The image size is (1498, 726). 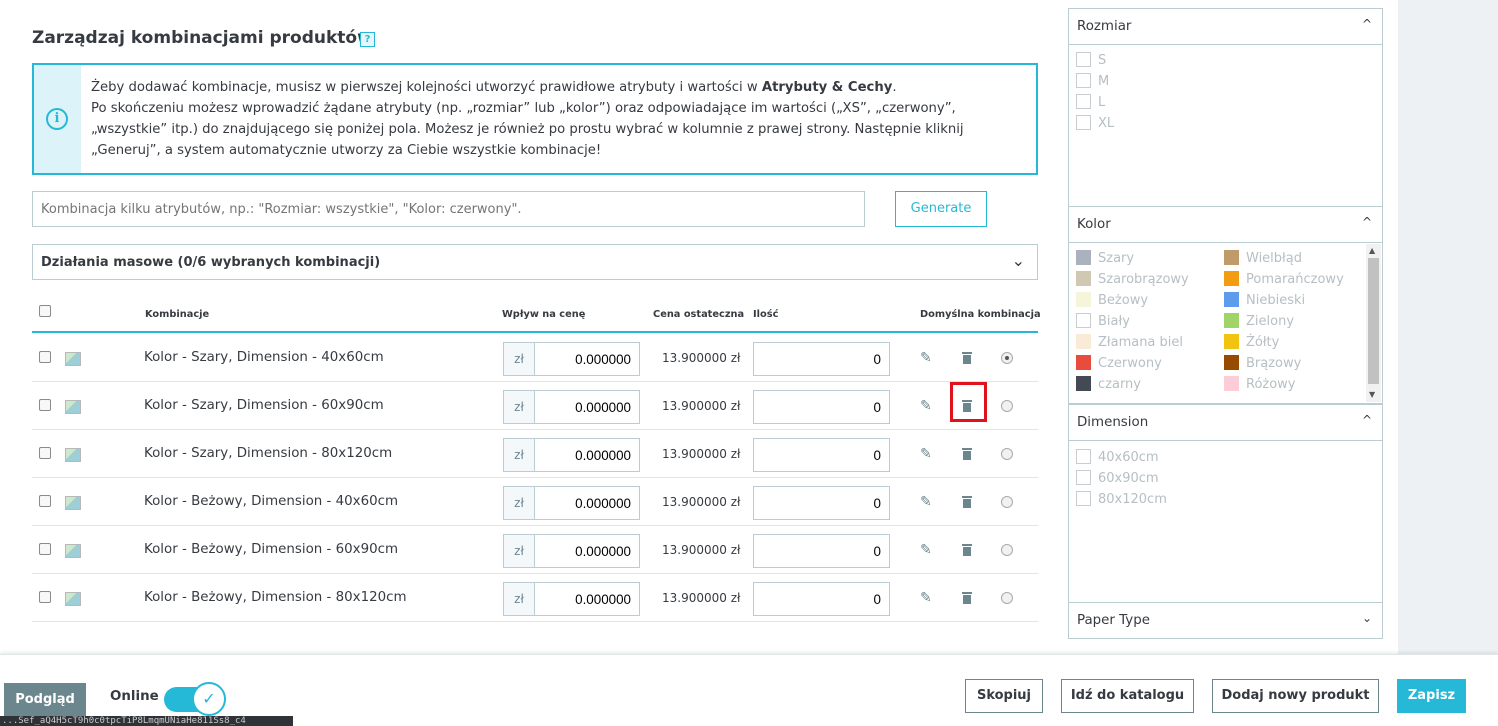 I want to click on duplicate-button: Skopiuj, so click(x=1004, y=696).